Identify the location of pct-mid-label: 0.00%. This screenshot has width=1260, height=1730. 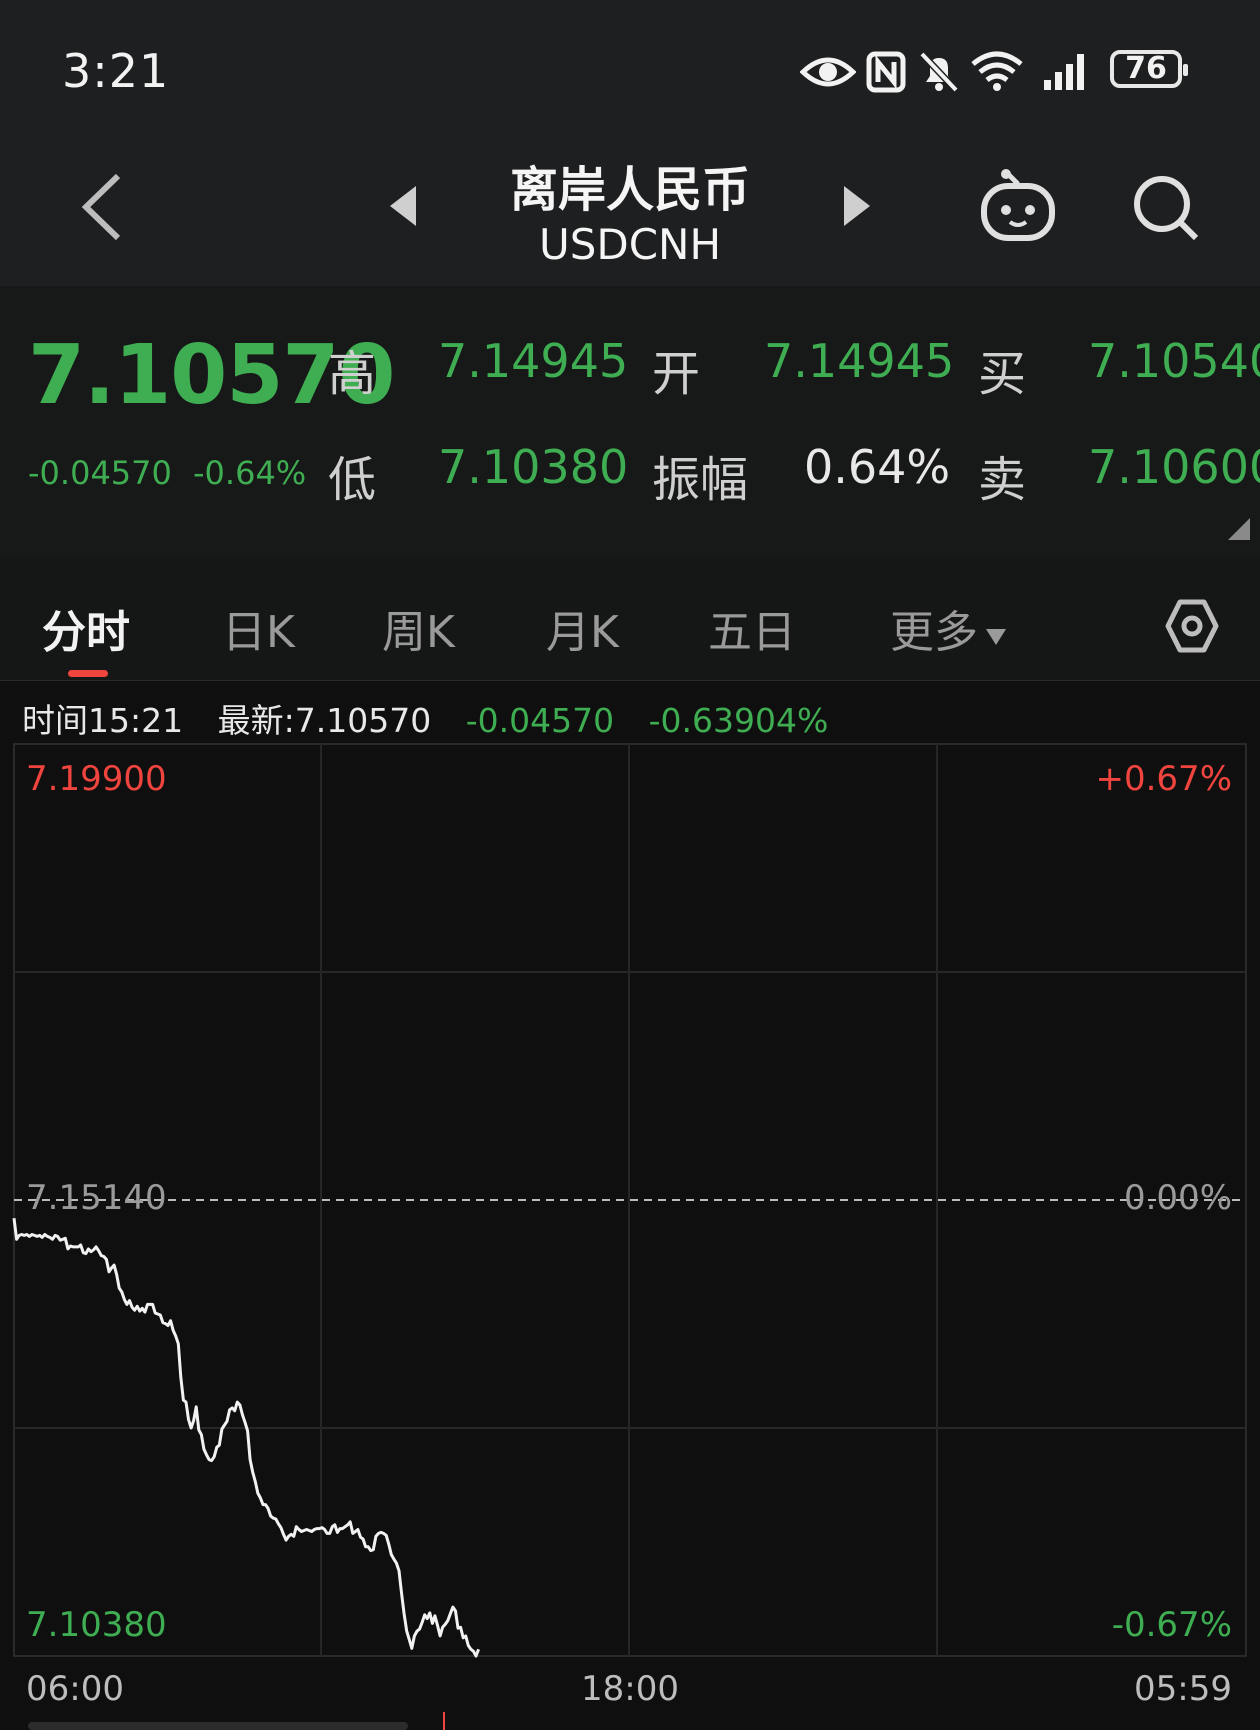
(1178, 1198).